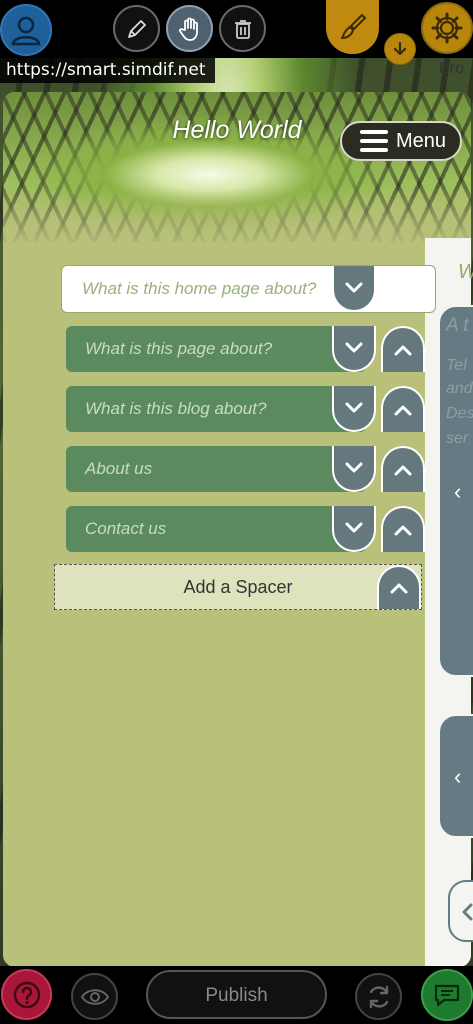  Describe the element at coordinates (460, 911) in the screenshot. I see `add-block-tab` at that location.